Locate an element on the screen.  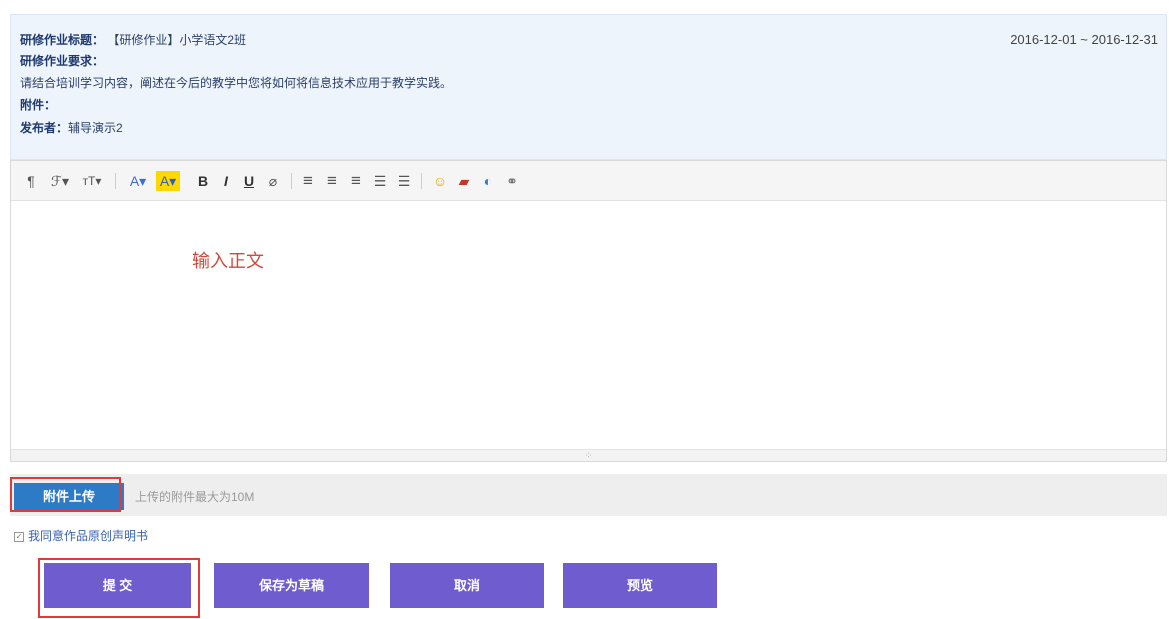
assignment-requirement-label: 研修作业要求： is located at coordinates (62, 61).